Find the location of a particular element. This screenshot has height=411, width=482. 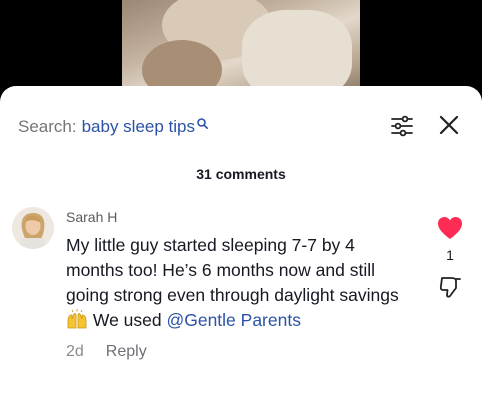

comment-meta: 2d Reply is located at coordinates (106, 352).